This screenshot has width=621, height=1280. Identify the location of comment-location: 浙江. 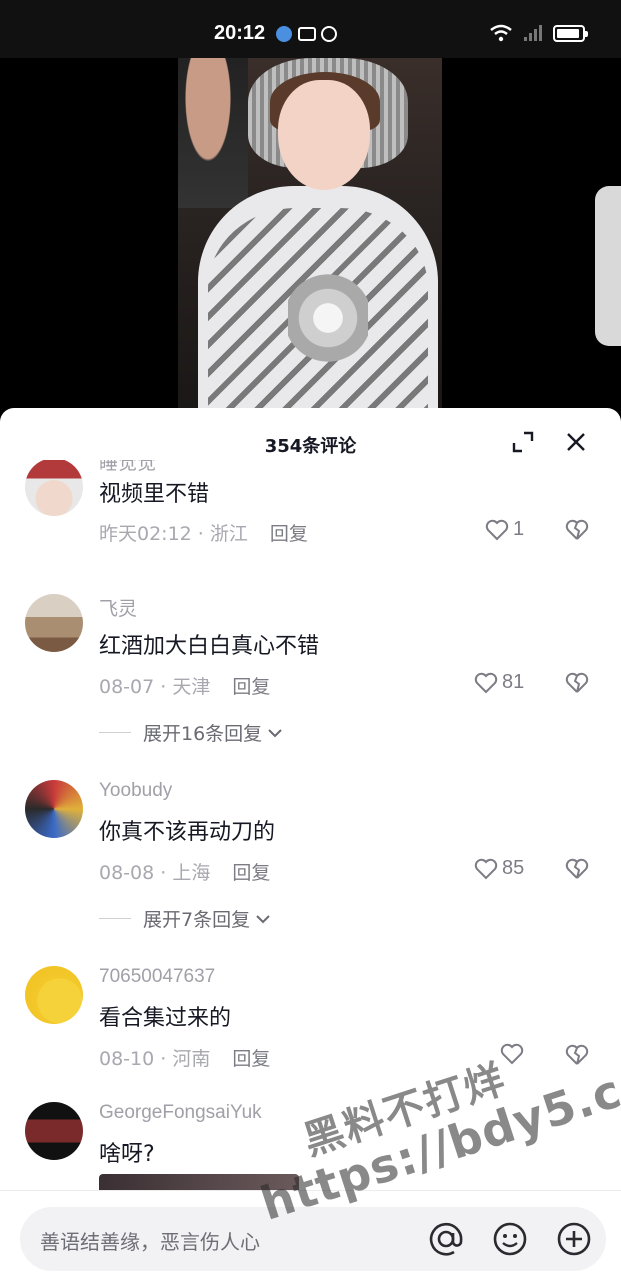
(228, 534).